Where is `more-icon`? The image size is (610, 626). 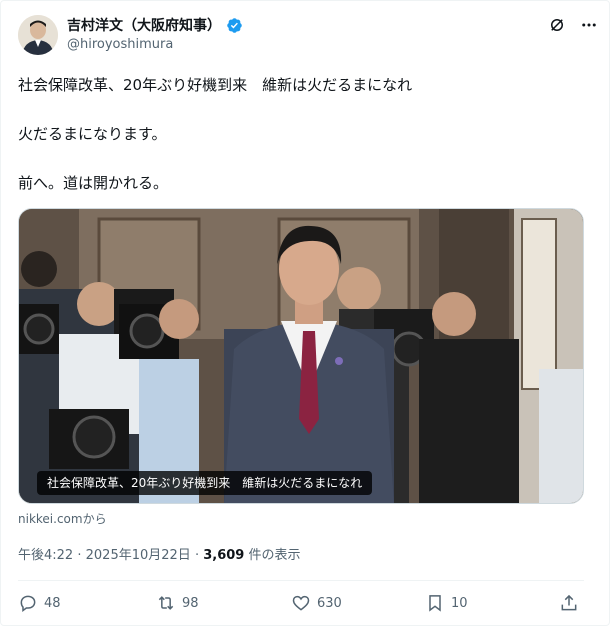 more-icon is located at coordinates (589, 25).